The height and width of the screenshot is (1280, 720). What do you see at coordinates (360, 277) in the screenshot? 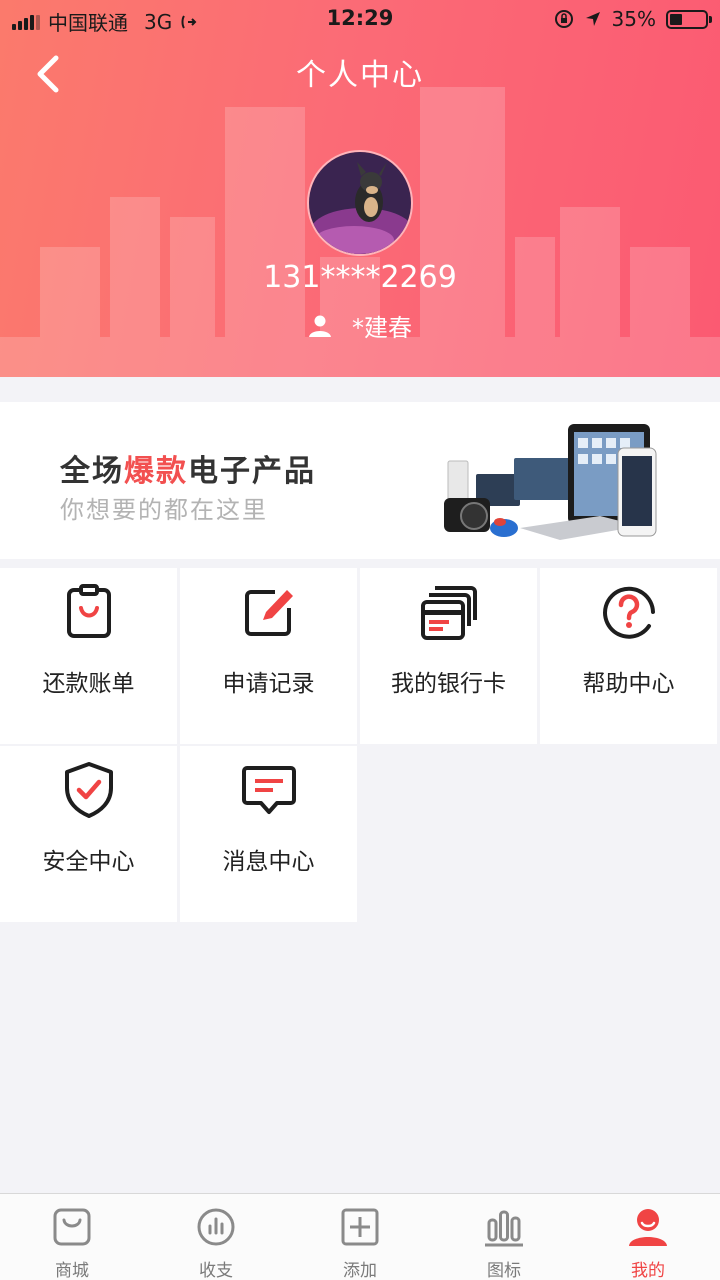
I see `phone-number: 131****2269` at bounding box center [360, 277].